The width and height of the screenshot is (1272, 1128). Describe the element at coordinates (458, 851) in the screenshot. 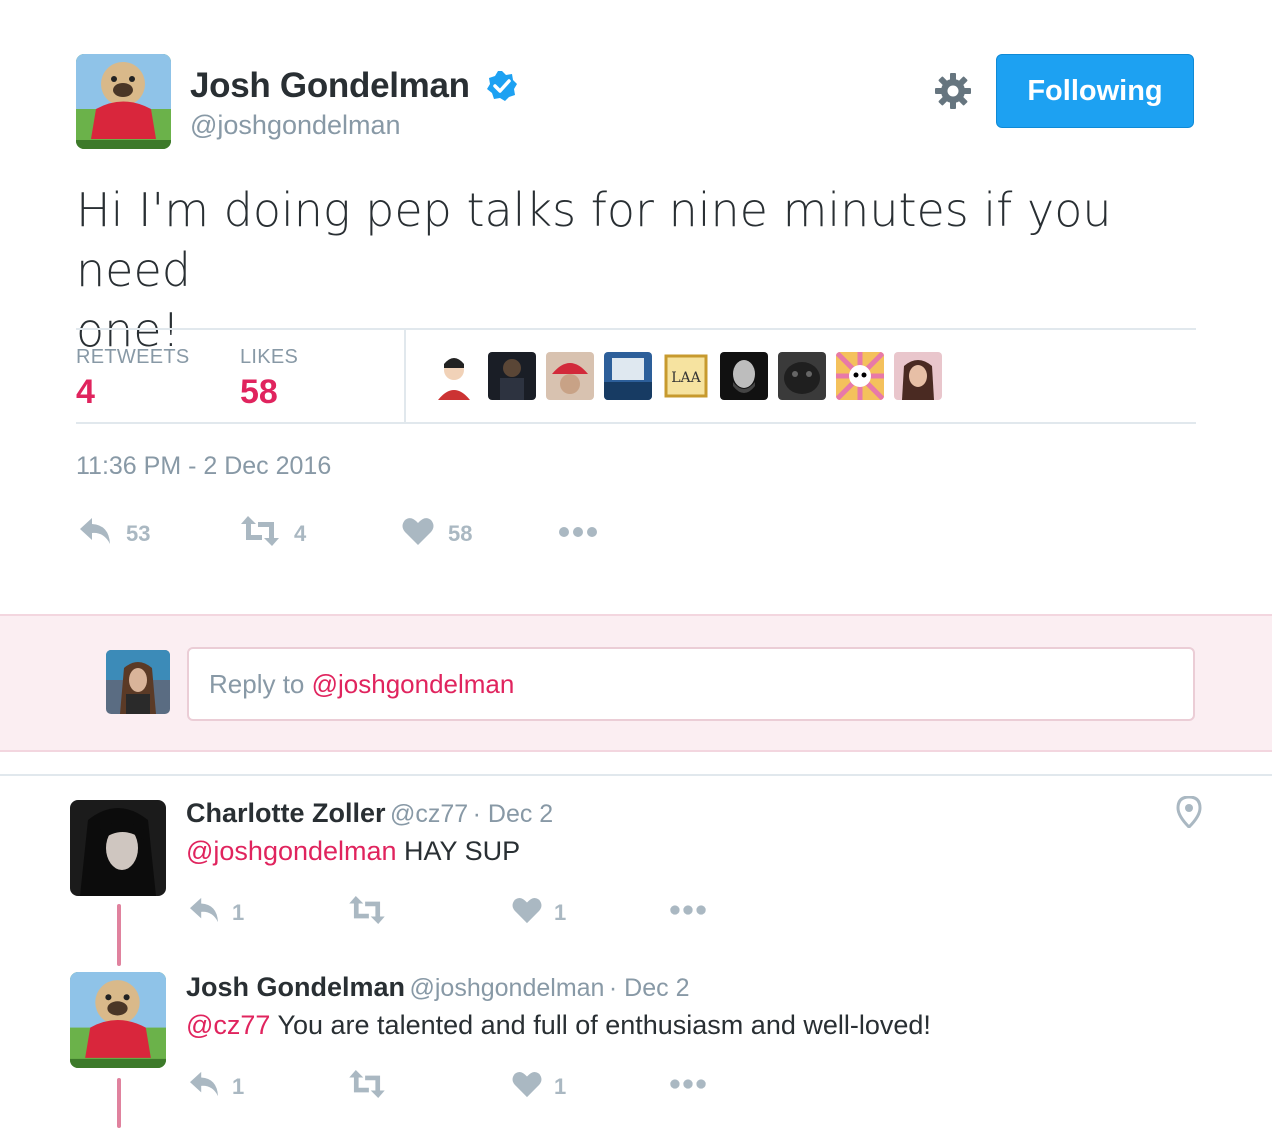

I see `reply-body: HAY SUP` at that location.